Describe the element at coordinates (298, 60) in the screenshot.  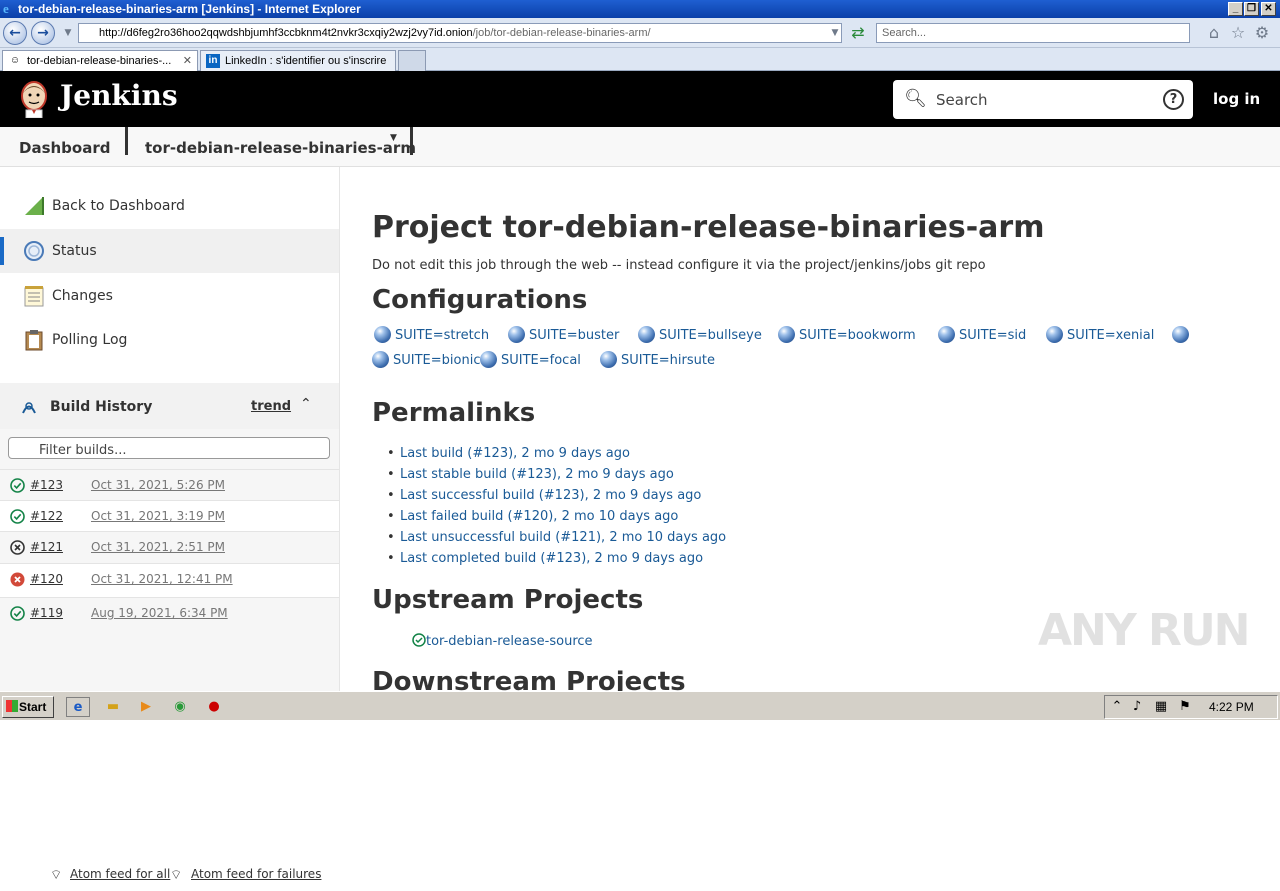
I see `browser-tab-linkedin: in LinkedIn : s'identifier ou s'inscrire` at that location.